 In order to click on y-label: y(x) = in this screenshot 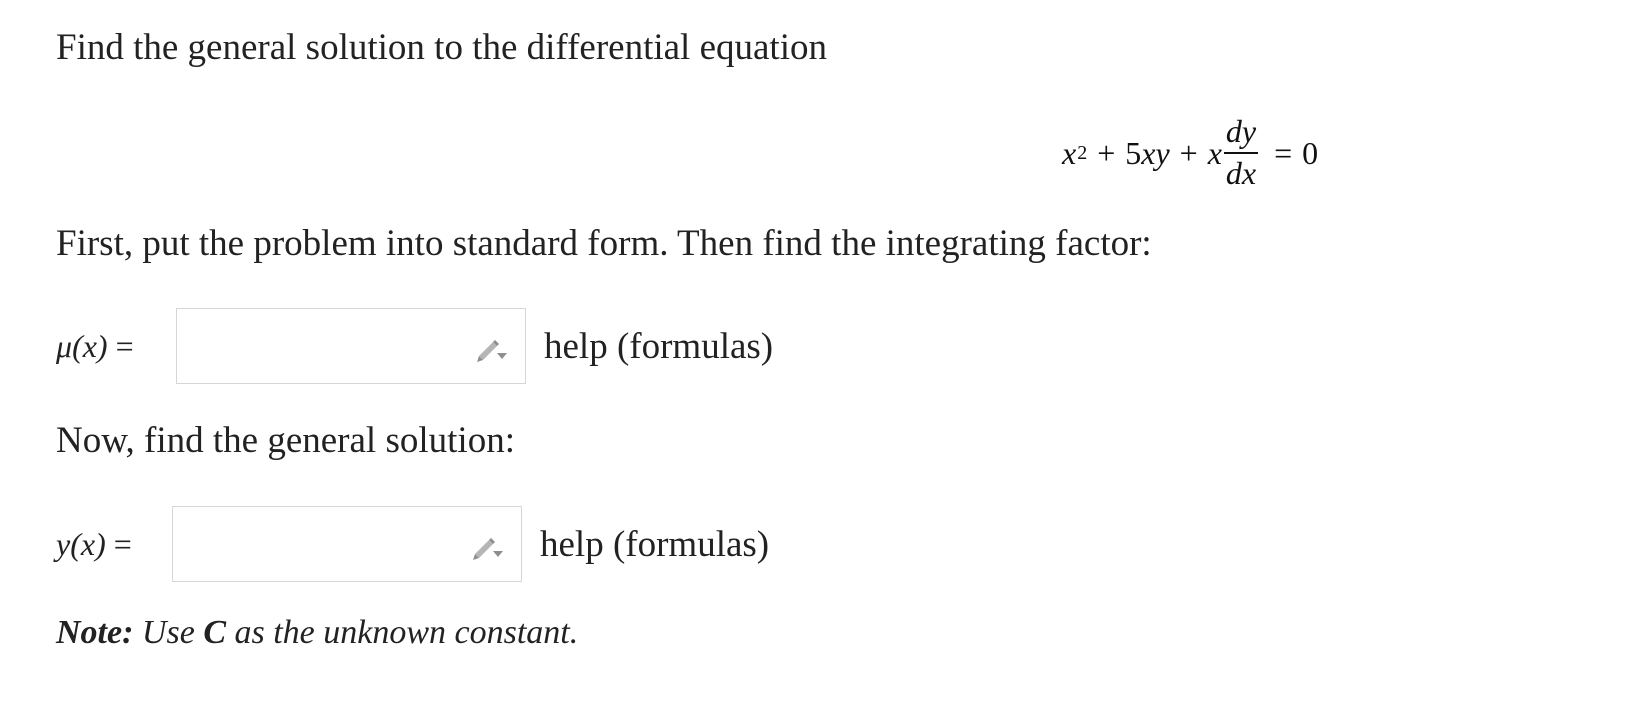, I will do `click(114, 544)`.